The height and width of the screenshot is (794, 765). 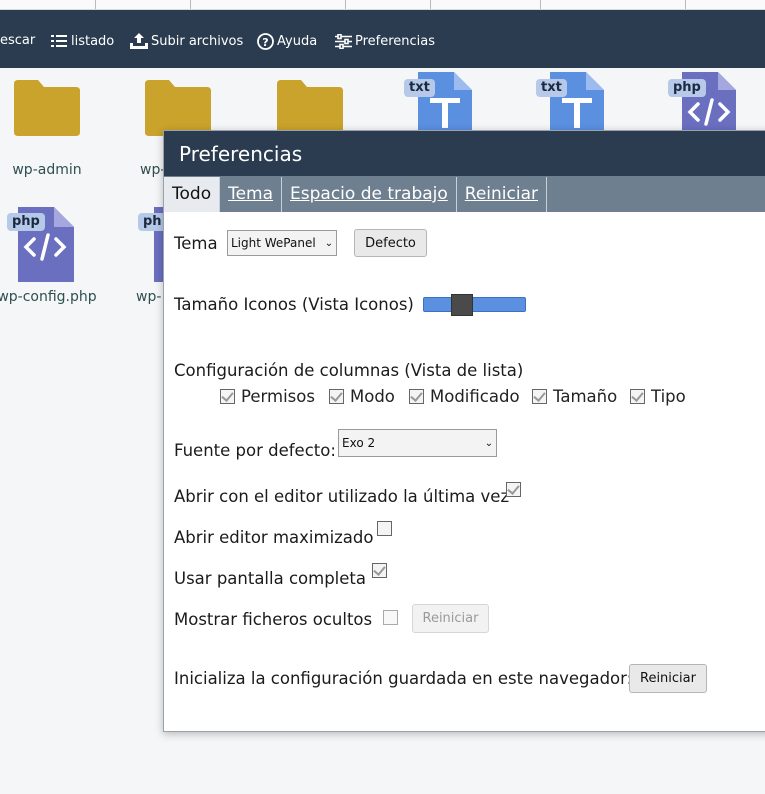 I want to click on icon-size-label: Tamaño Iconos (Vista Iconos), so click(x=294, y=304).